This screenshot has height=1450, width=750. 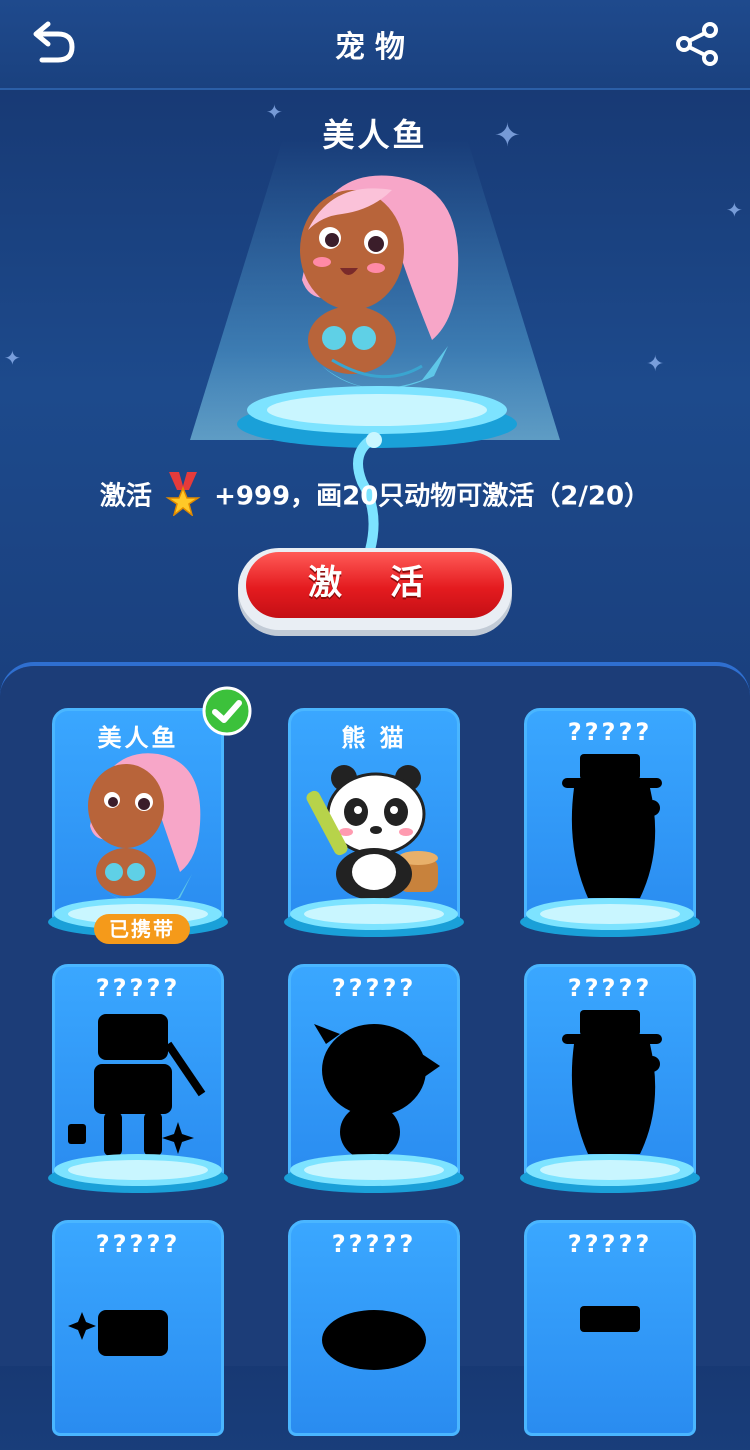 I want to click on activate-button: 激 活, so click(x=375, y=589).